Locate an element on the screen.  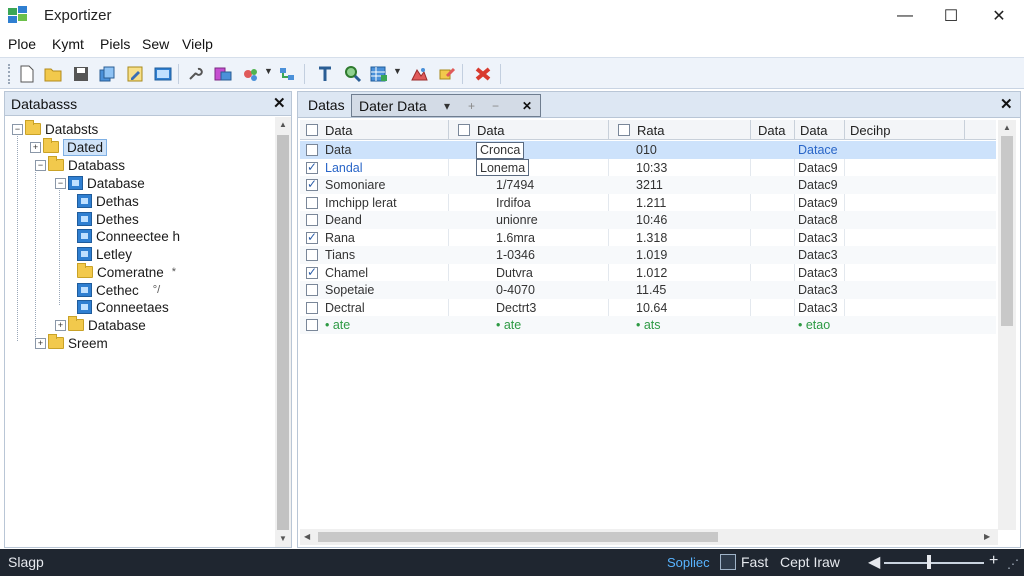
table-row: Tians 1-0346 1.019 Datac3 is located at coordinates (648, 255).